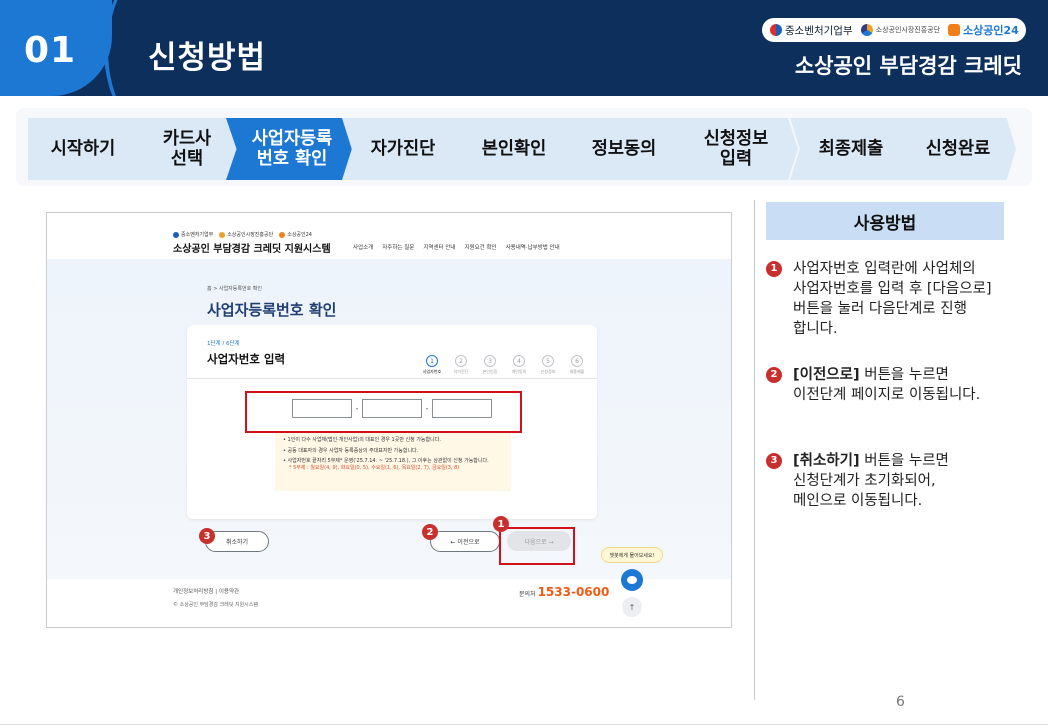  I want to click on how-to-item-2: 2 [이전으로] 버튼을 누르면 이전단계 페이지로 이동됩니다., so click(901, 385).